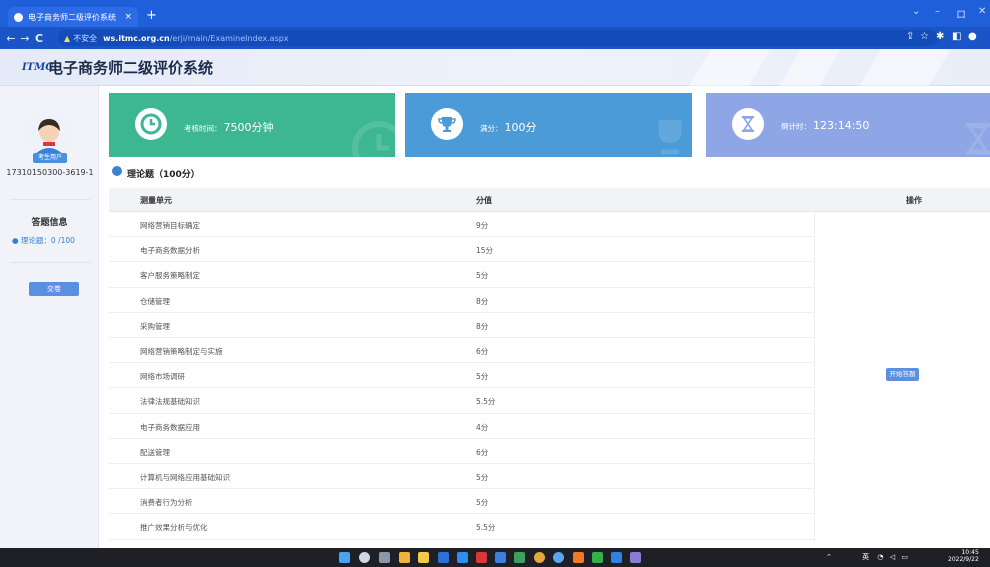  I want to click on unit-name: 配送管理, so click(155, 452).